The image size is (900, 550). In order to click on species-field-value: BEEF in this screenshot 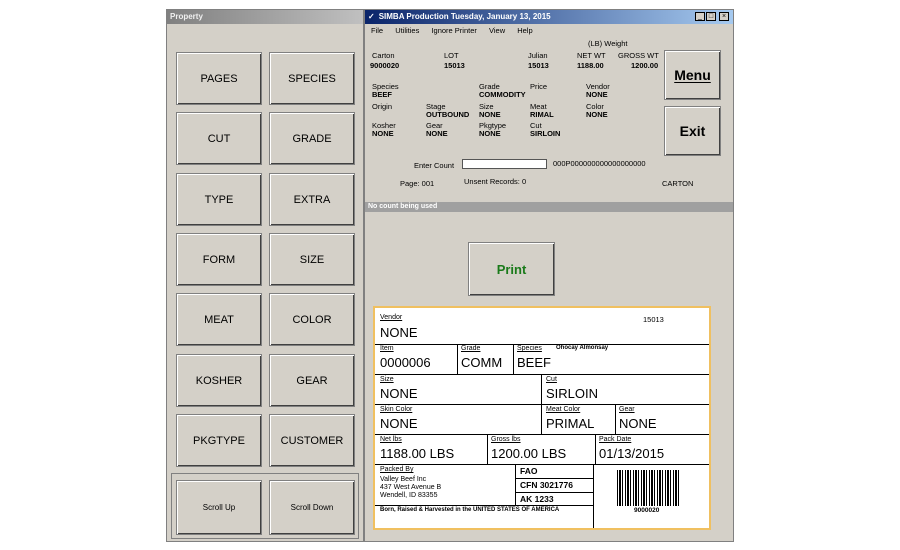, I will do `click(382, 94)`.